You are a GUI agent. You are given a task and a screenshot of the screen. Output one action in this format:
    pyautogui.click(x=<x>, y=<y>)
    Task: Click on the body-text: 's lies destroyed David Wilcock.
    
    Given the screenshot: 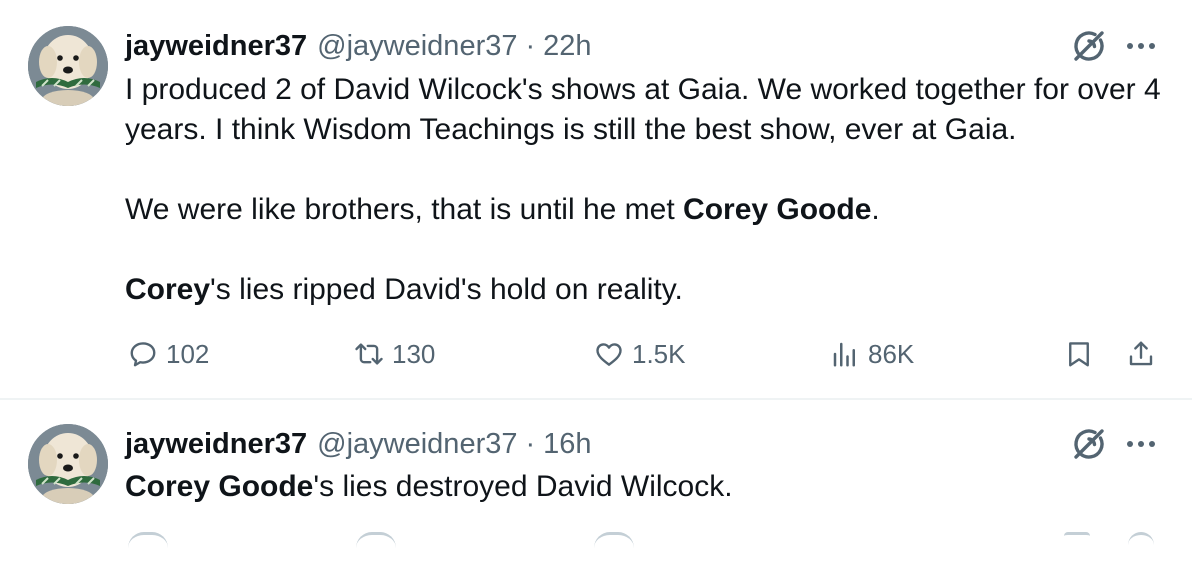 What is the action you would take?
    pyautogui.click(x=523, y=486)
    